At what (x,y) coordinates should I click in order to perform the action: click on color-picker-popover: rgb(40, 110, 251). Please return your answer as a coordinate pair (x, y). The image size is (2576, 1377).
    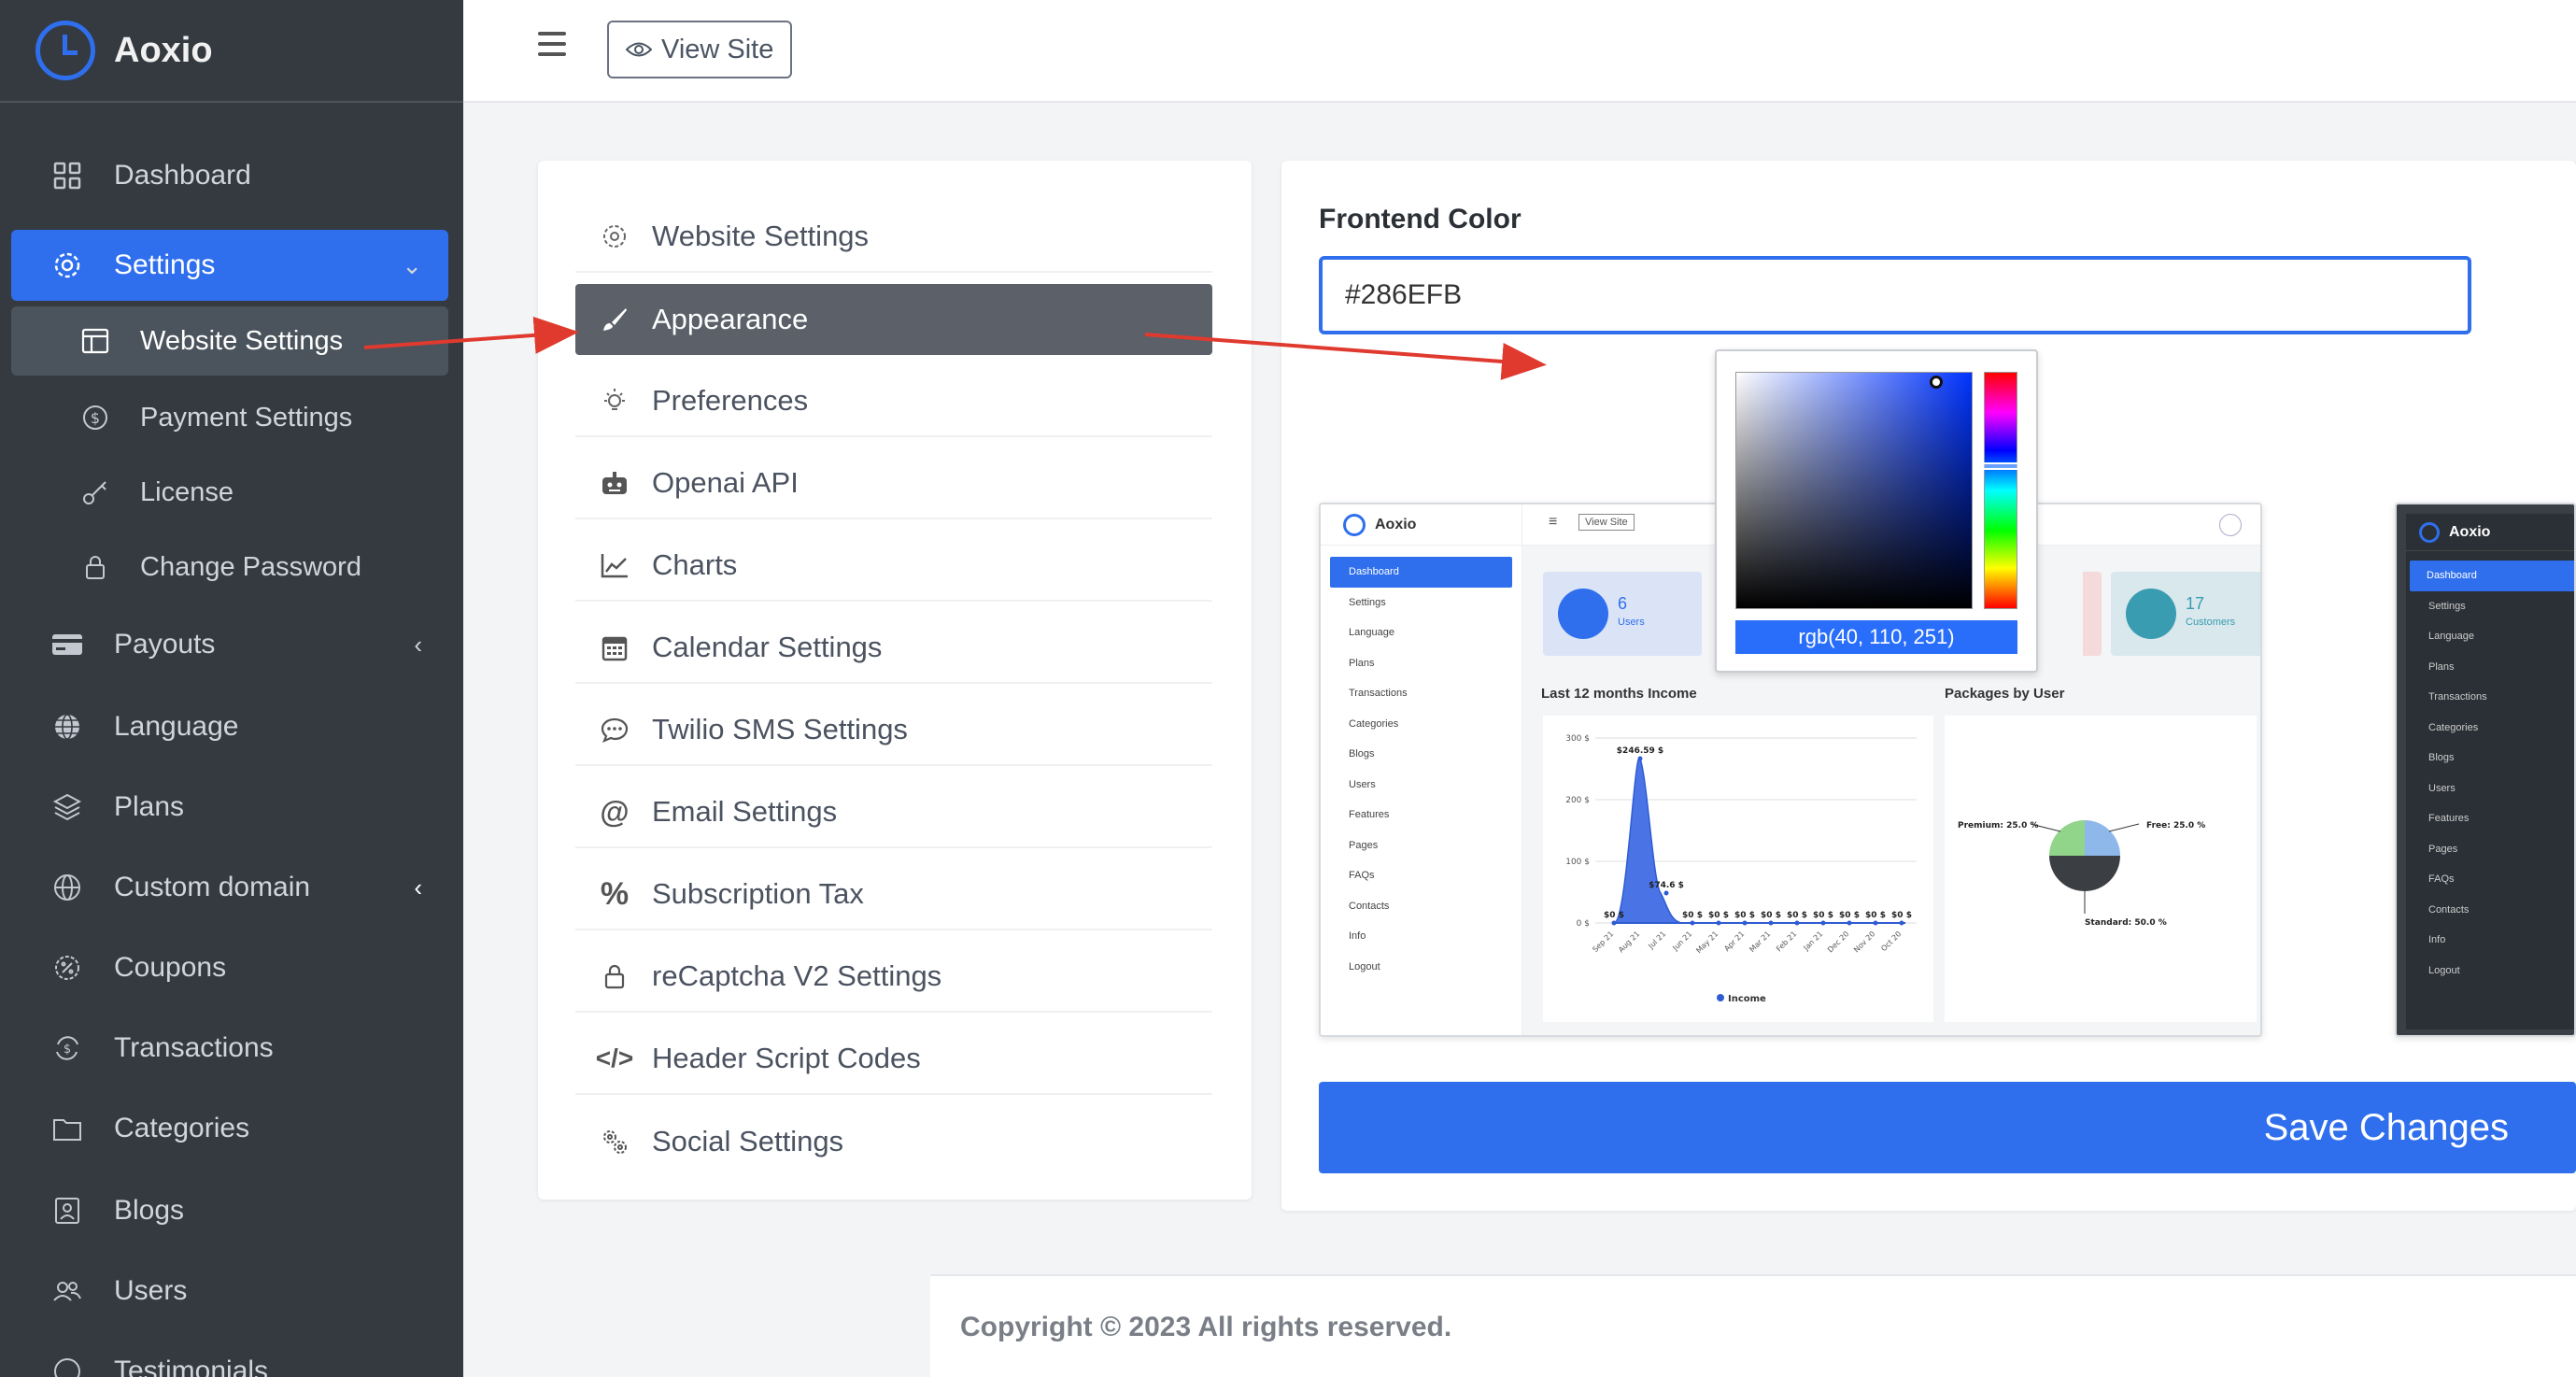
    Looking at the image, I should click on (1876, 511).